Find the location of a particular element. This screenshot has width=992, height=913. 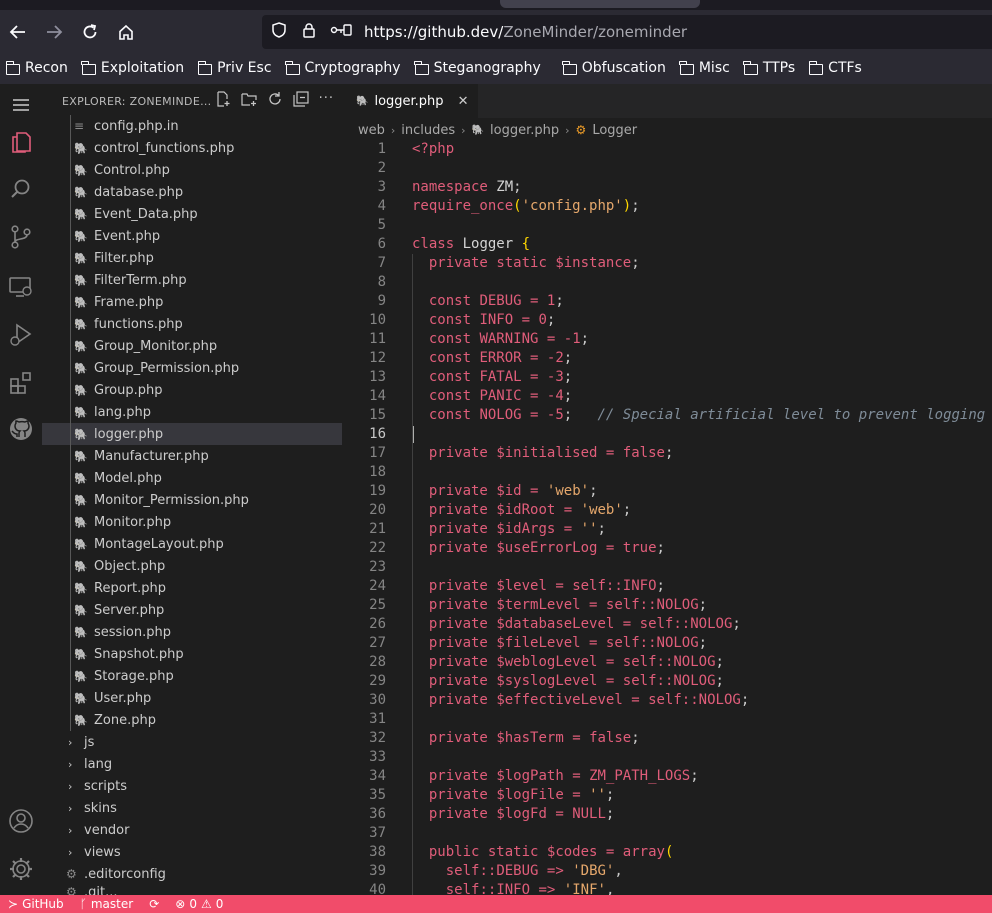

file-item: 🐘 Monitor.php is located at coordinates (192, 522).